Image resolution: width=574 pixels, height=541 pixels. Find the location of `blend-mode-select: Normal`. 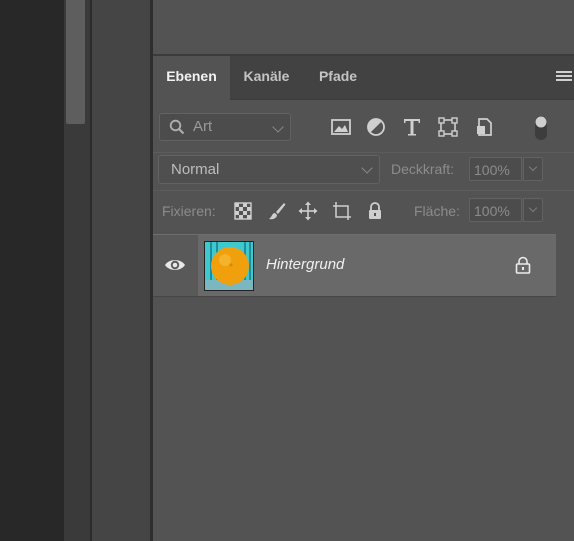

blend-mode-select: Normal is located at coordinates (269, 169).